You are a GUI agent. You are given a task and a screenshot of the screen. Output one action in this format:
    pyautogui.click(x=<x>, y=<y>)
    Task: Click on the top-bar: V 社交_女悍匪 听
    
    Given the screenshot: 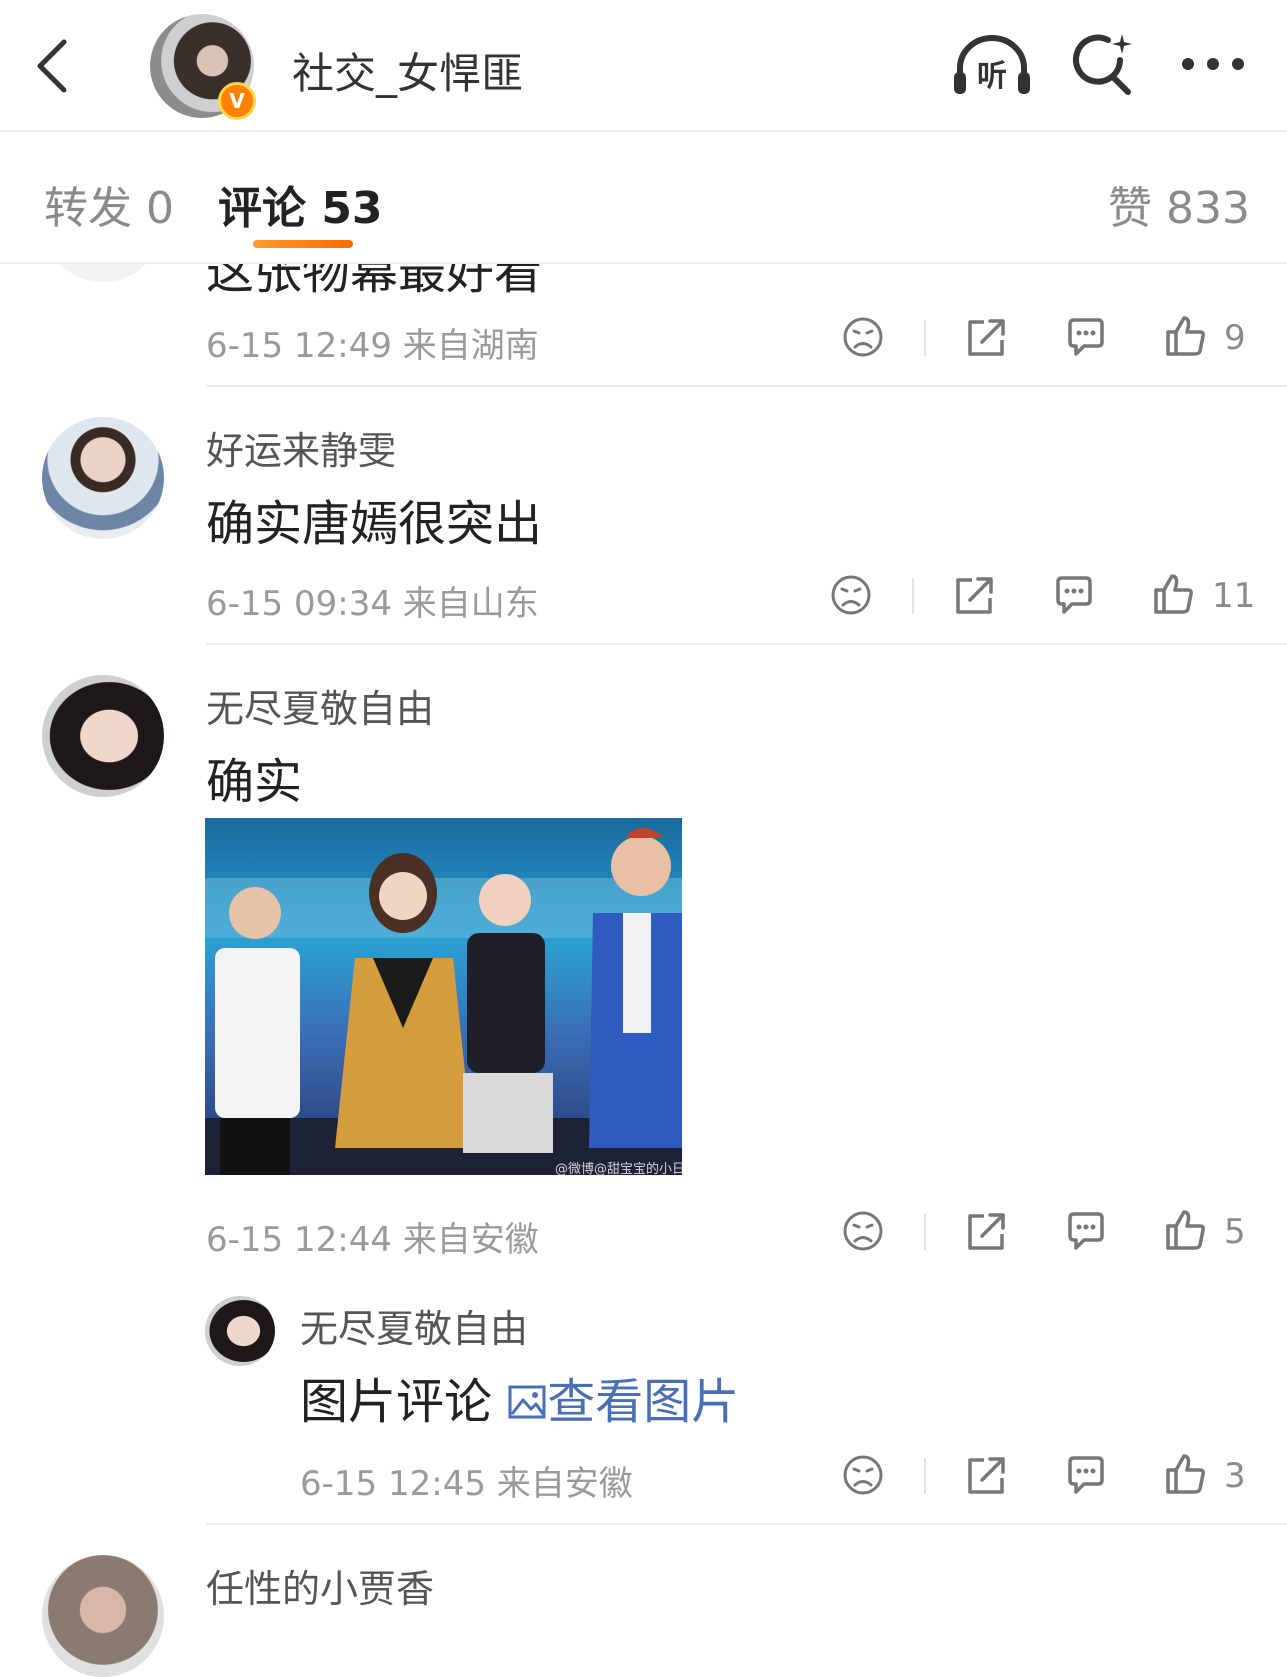 What is the action you would take?
    pyautogui.click(x=643, y=66)
    